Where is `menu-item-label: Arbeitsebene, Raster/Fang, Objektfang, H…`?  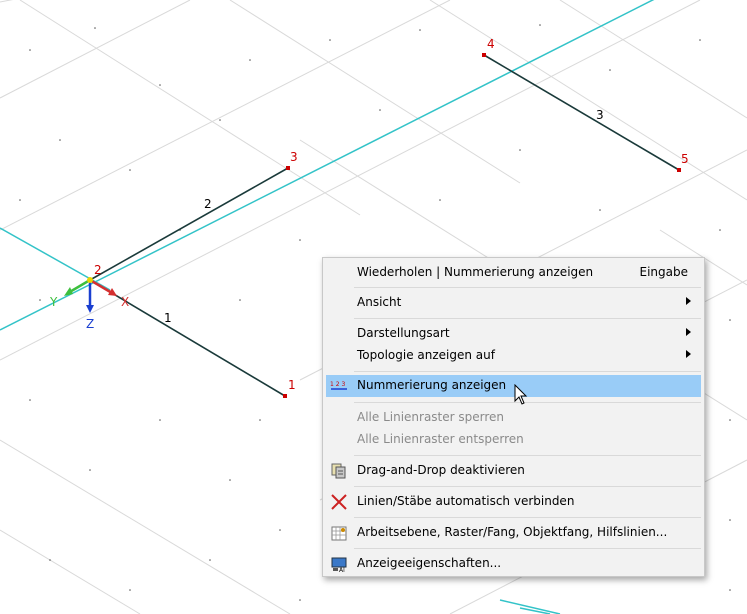
menu-item-label: Arbeitsebene, Raster/Fang, Objektfang, H… is located at coordinates (512, 532).